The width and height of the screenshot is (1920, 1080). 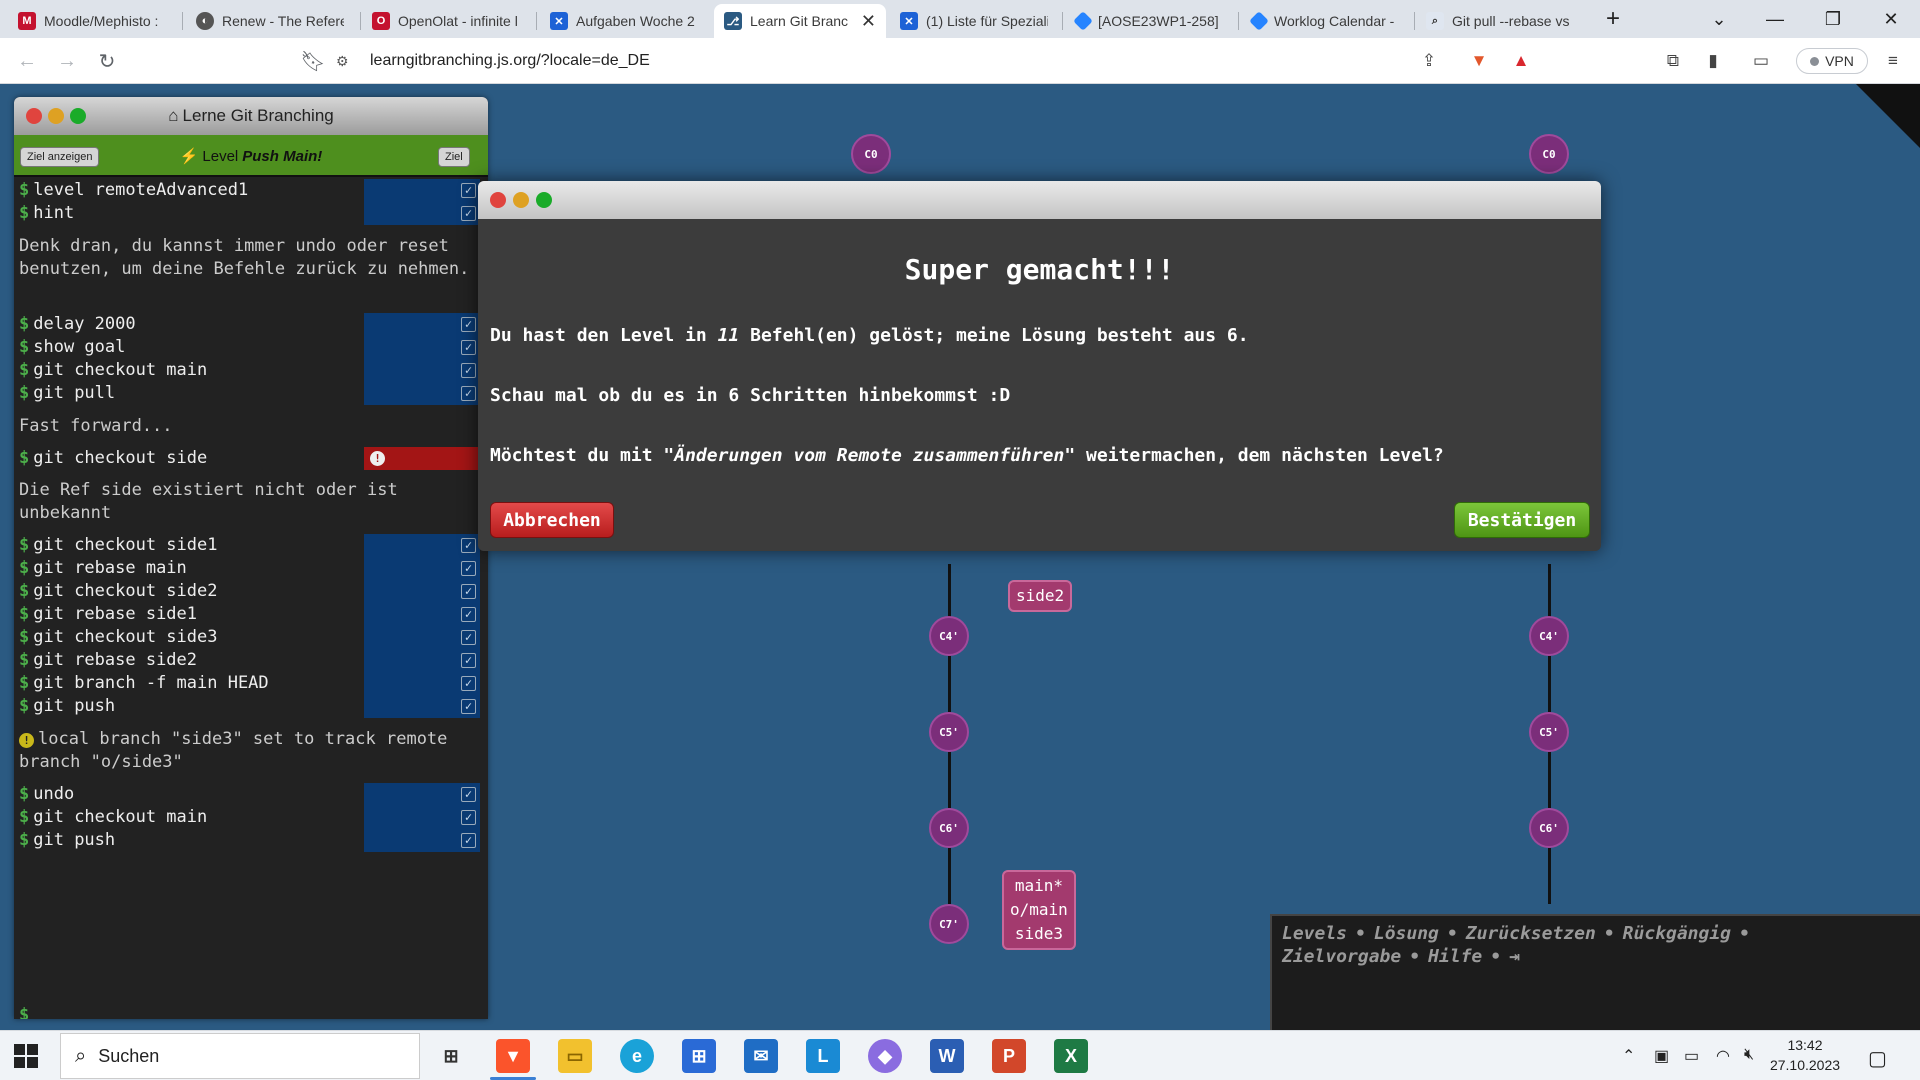 I want to click on share-icon: ⇪, so click(x=1429, y=61).